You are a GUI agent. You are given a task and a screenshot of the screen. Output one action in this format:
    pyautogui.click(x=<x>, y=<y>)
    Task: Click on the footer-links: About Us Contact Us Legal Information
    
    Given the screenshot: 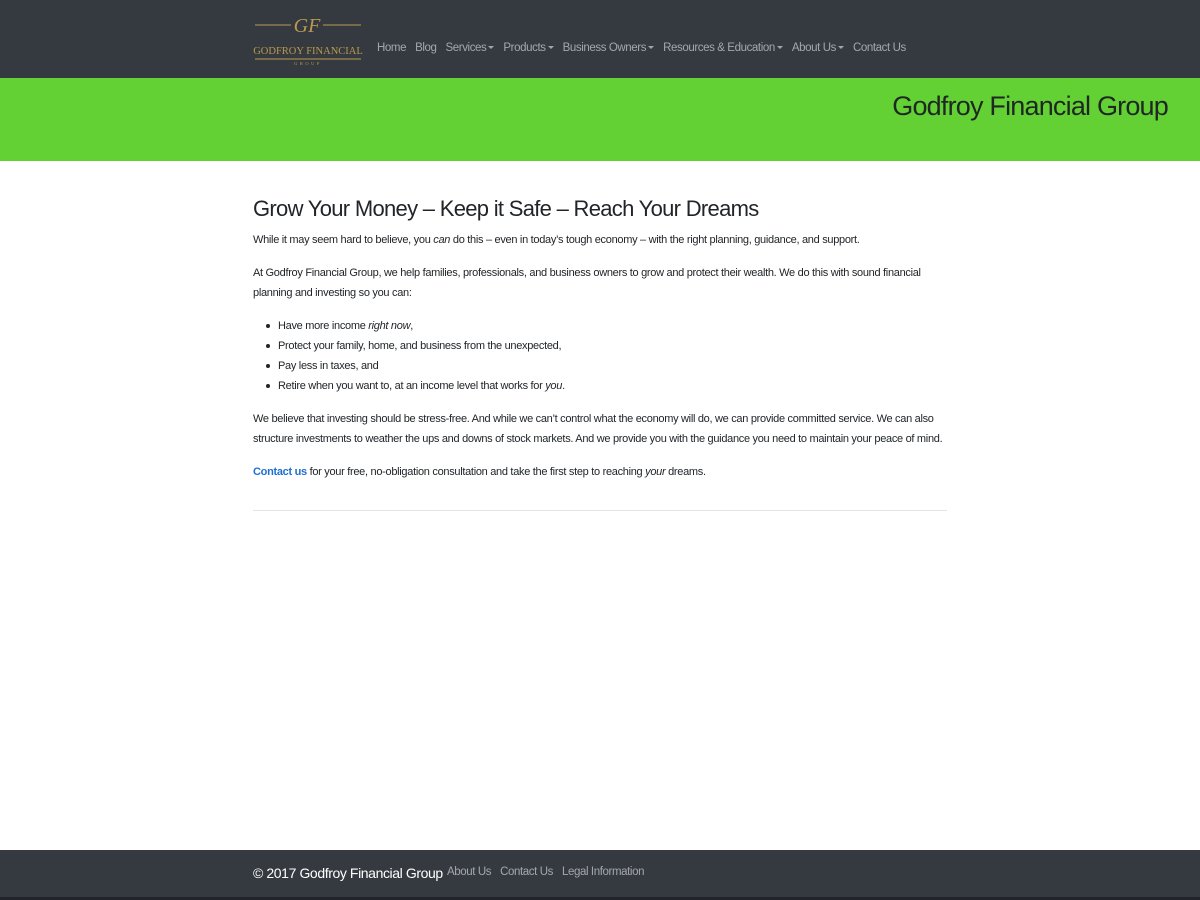 What is the action you would take?
    pyautogui.click(x=550, y=872)
    